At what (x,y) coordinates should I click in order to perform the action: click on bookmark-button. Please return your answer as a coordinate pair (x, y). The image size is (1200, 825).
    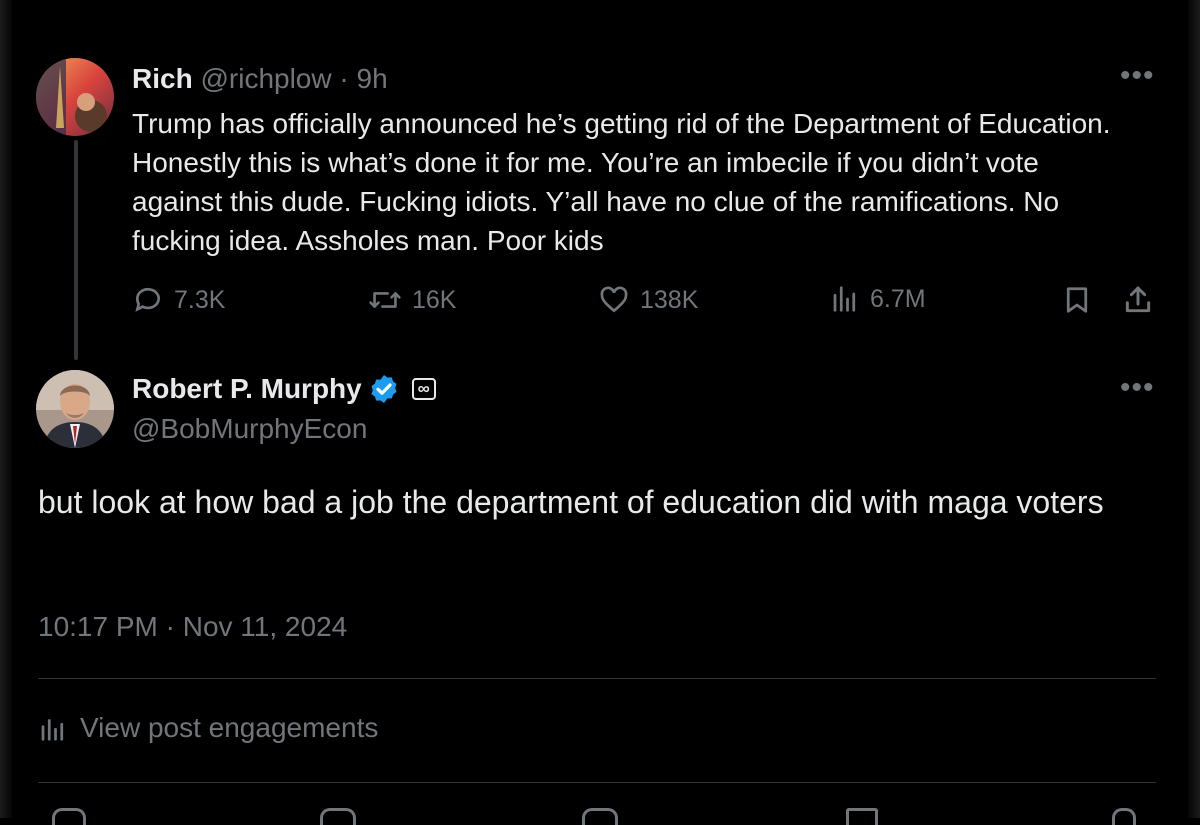
    Looking at the image, I should click on (1082, 300).